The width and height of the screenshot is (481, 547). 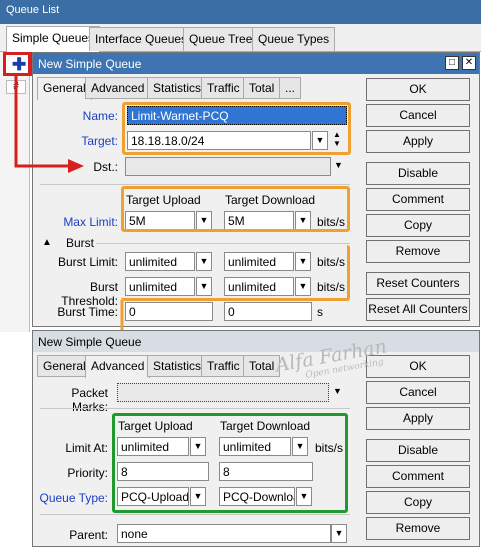 I want to click on packet-marks-label: Packet Marks:, so click(x=89, y=400).